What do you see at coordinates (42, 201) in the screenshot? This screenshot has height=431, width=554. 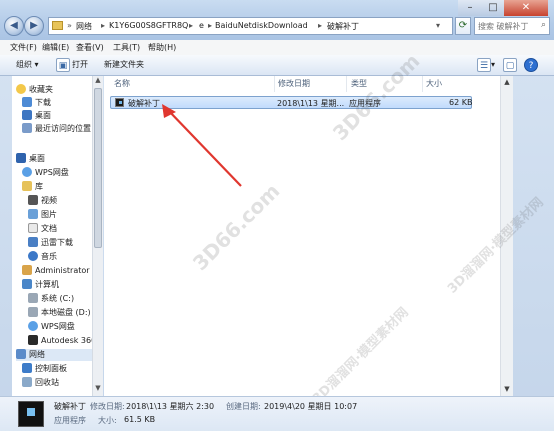 I see `nav-videos: 视频` at bounding box center [42, 201].